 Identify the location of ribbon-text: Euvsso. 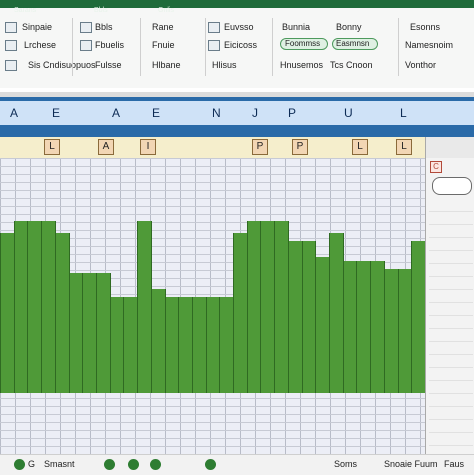
(239, 27).